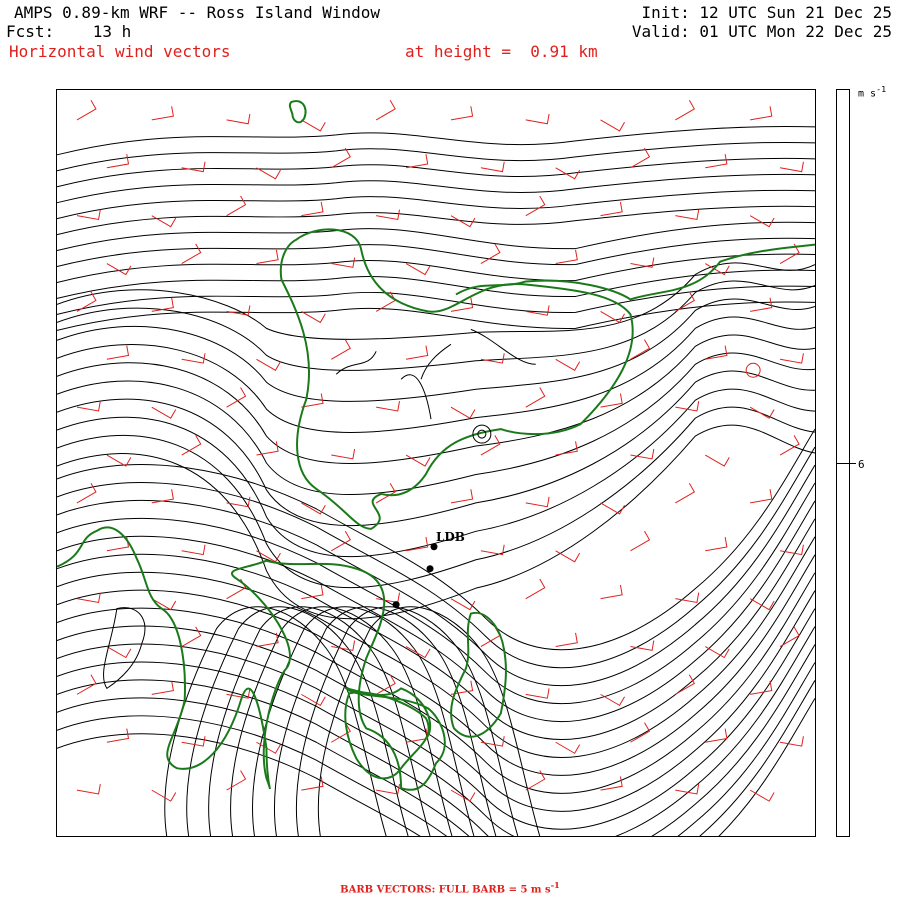 Image resolution: width=900 pixels, height=900 pixels. What do you see at coordinates (120, 51) in the screenshot?
I see `field-subtitle: Horizontal wind vectors` at bounding box center [120, 51].